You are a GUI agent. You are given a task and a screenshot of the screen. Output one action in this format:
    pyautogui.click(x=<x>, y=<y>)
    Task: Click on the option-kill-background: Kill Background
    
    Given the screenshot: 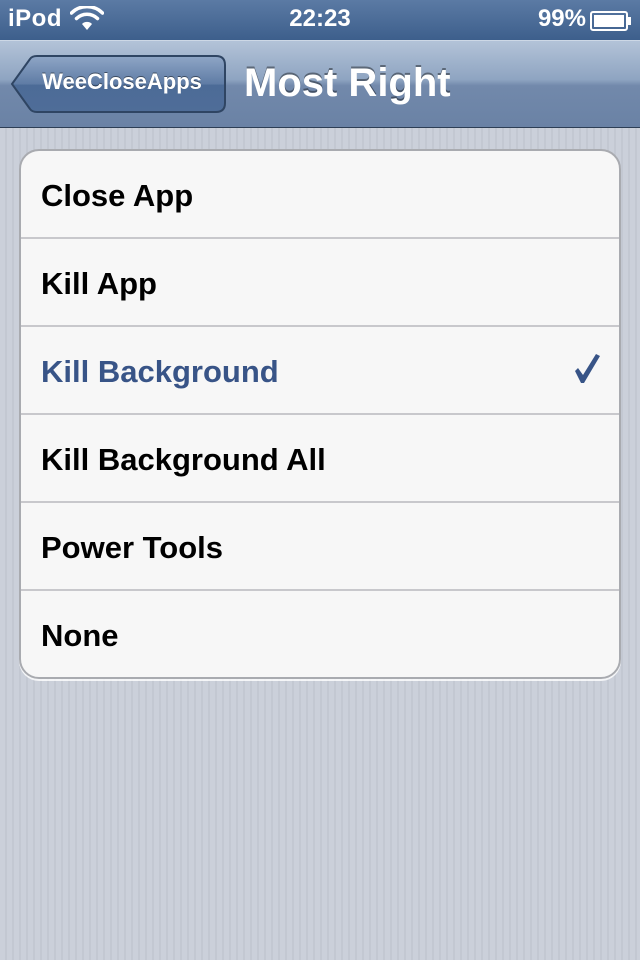 What is the action you would take?
    pyautogui.click(x=320, y=371)
    